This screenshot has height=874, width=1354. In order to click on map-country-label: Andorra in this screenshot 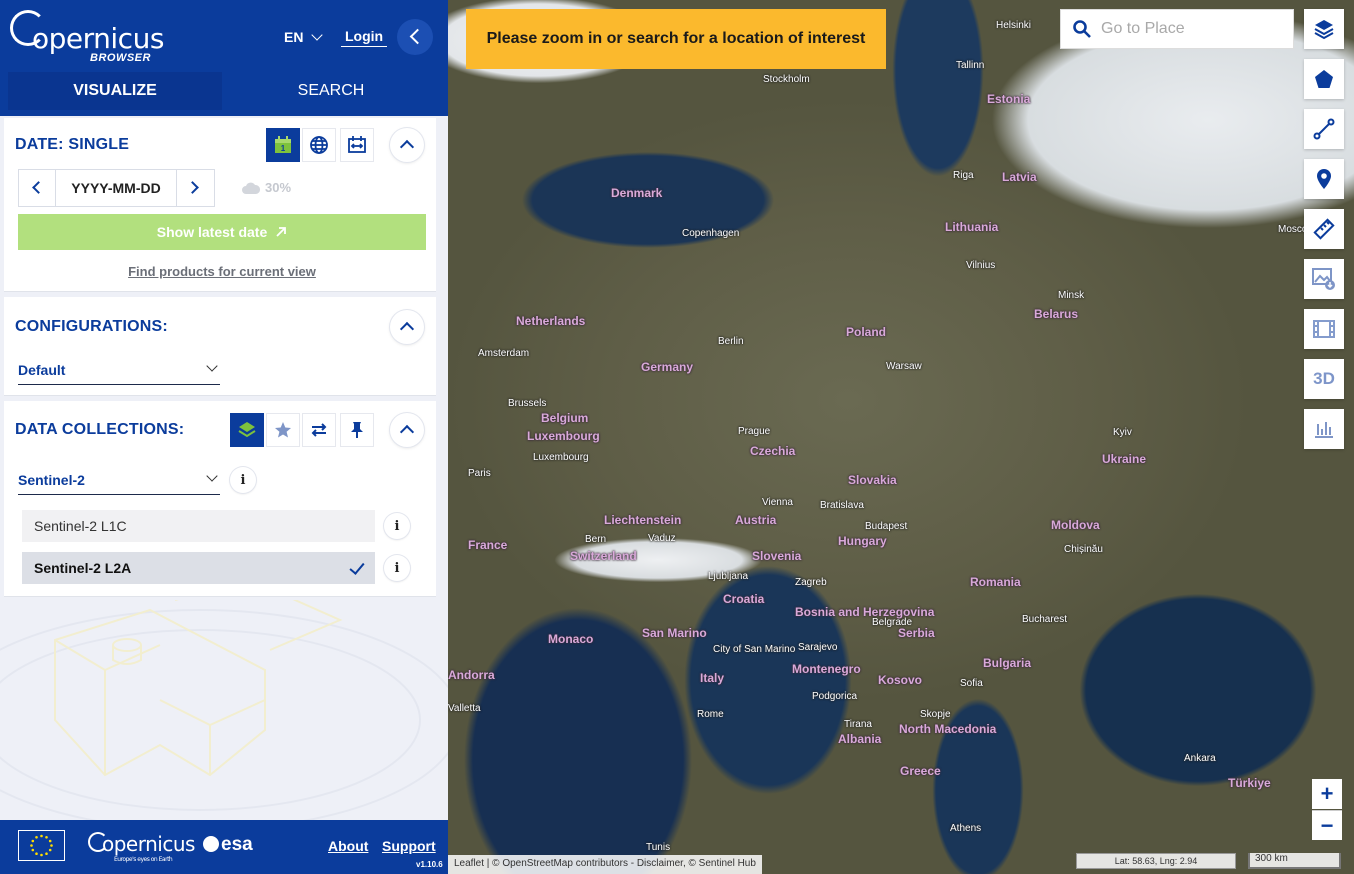, I will do `click(471, 675)`.